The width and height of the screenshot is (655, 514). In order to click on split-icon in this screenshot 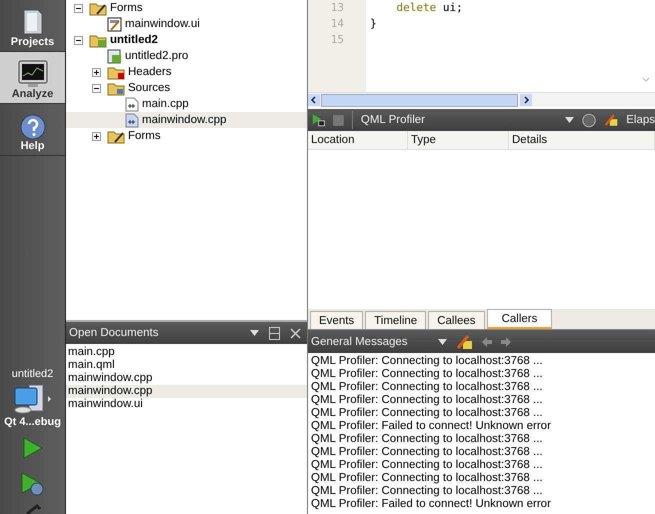, I will do `click(274, 333)`.